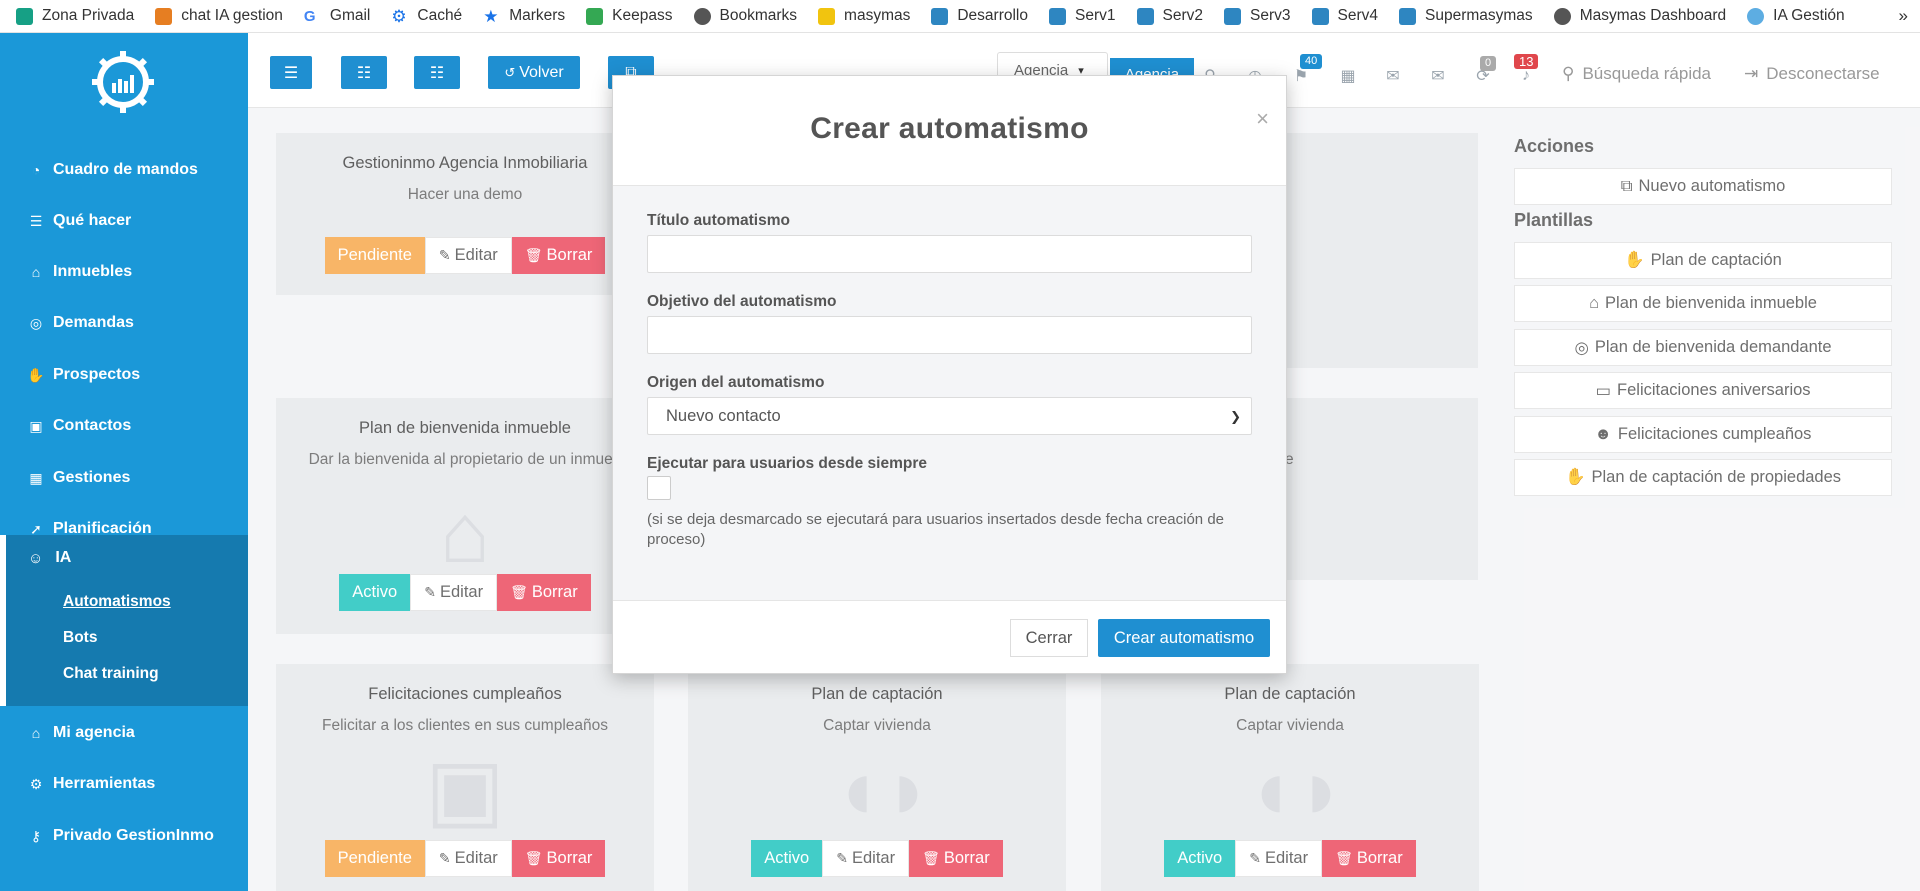 The height and width of the screenshot is (891, 1920). What do you see at coordinates (88, 15) in the screenshot?
I see `bookmark-label: Zona Privada` at bounding box center [88, 15].